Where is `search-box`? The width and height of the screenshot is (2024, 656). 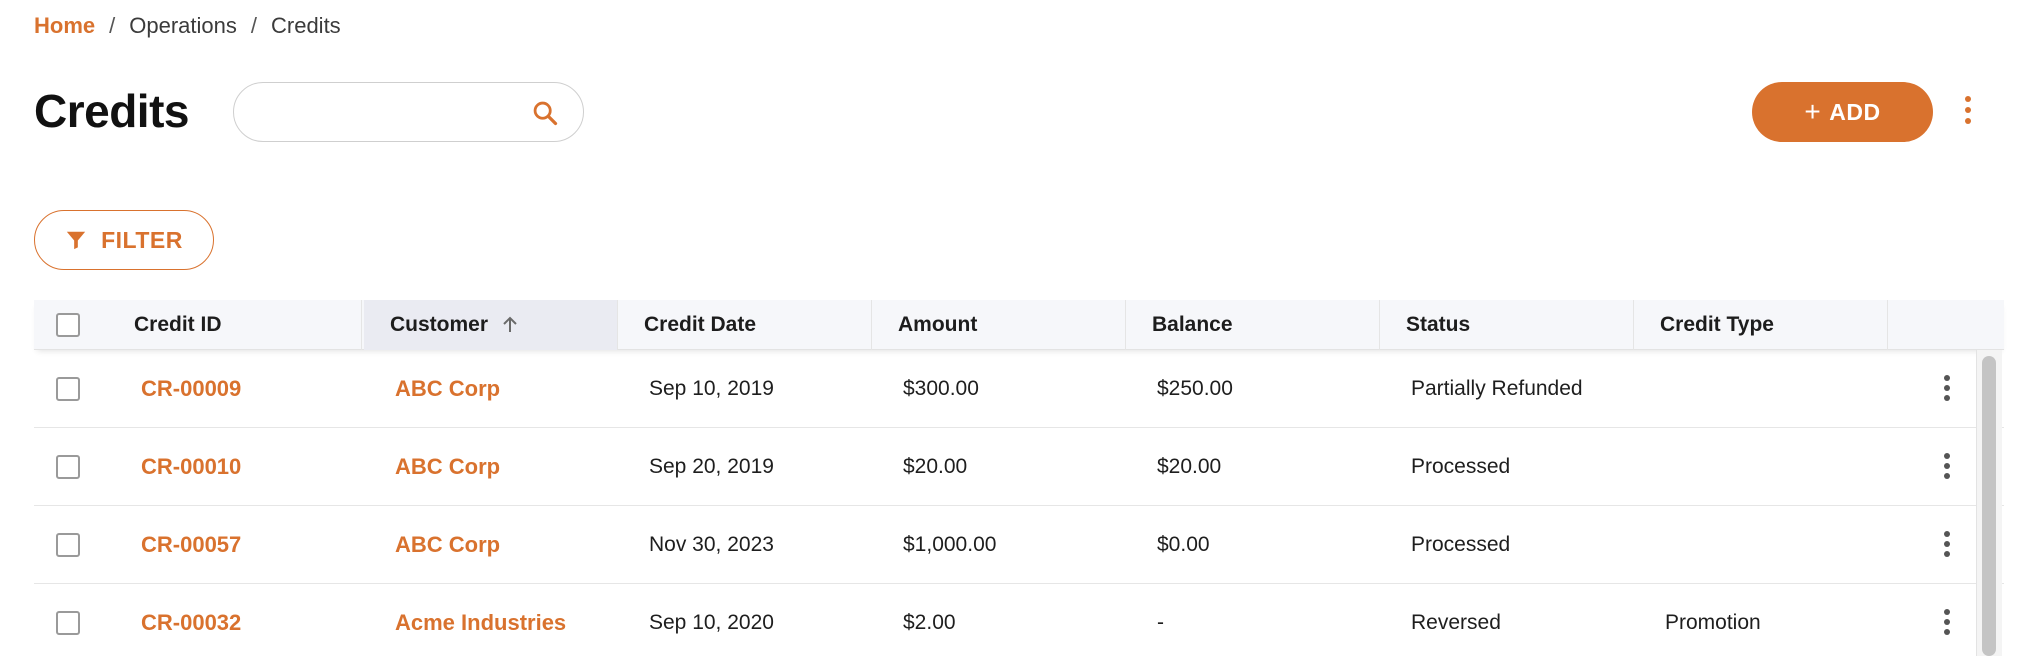
search-box is located at coordinates (408, 112).